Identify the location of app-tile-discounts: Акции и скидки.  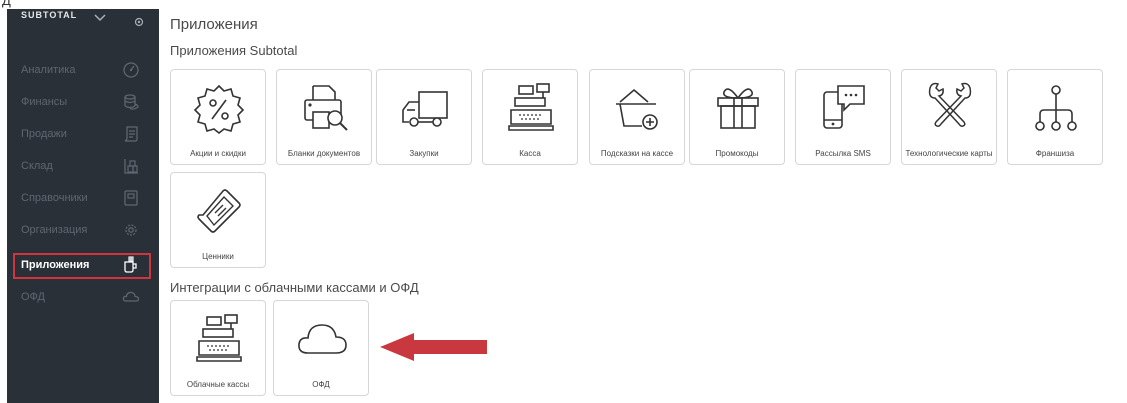
(218, 117).